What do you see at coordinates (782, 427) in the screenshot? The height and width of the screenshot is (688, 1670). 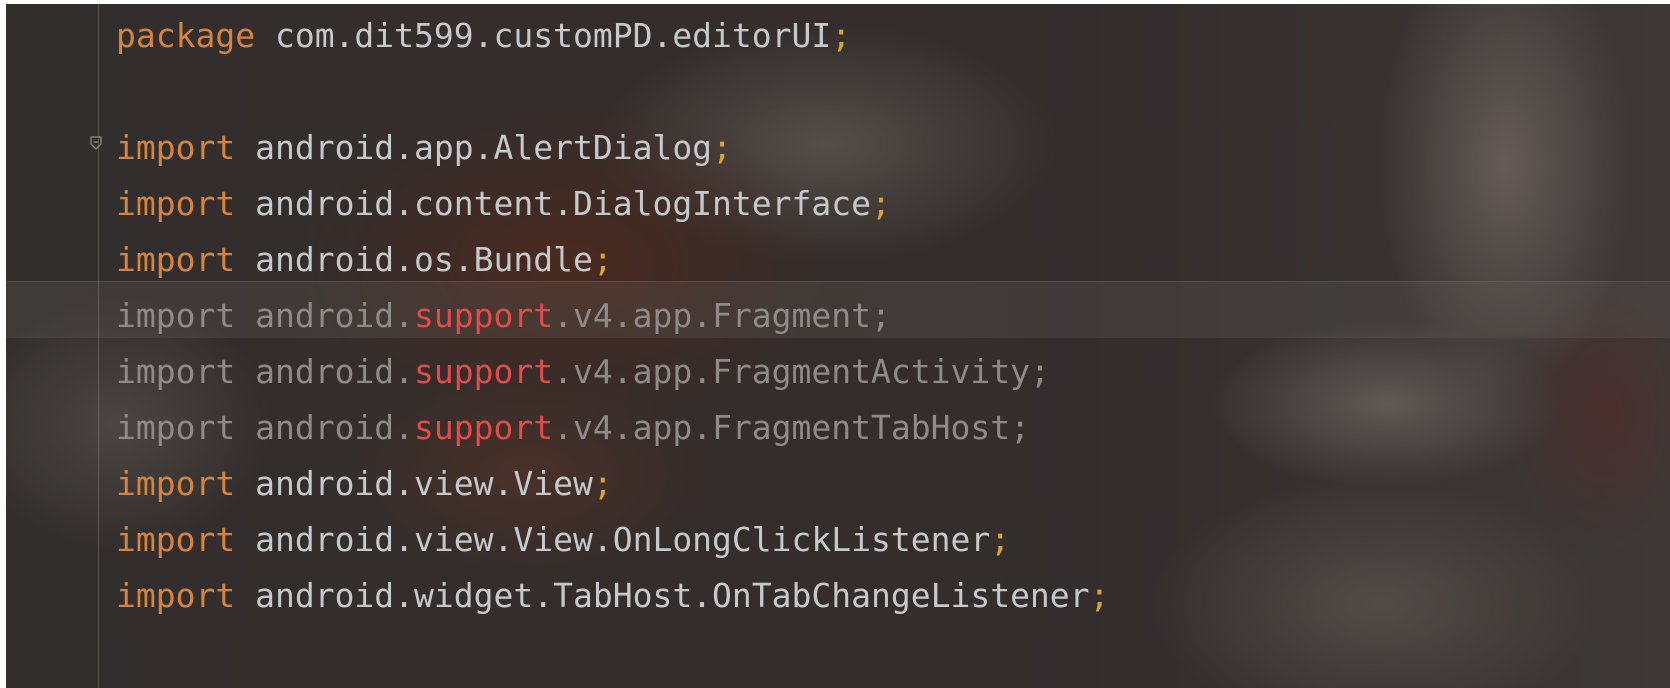 I see `import-path-rest: .v4.app.FragmentTabHost` at bounding box center [782, 427].